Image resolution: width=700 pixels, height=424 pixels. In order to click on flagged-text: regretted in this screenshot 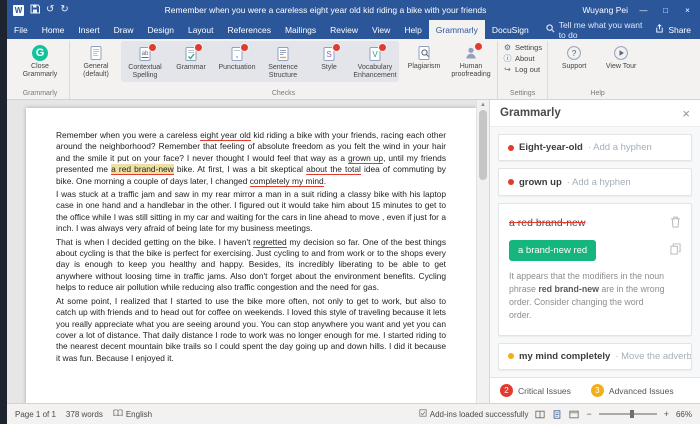, I will do `click(270, 242)`.